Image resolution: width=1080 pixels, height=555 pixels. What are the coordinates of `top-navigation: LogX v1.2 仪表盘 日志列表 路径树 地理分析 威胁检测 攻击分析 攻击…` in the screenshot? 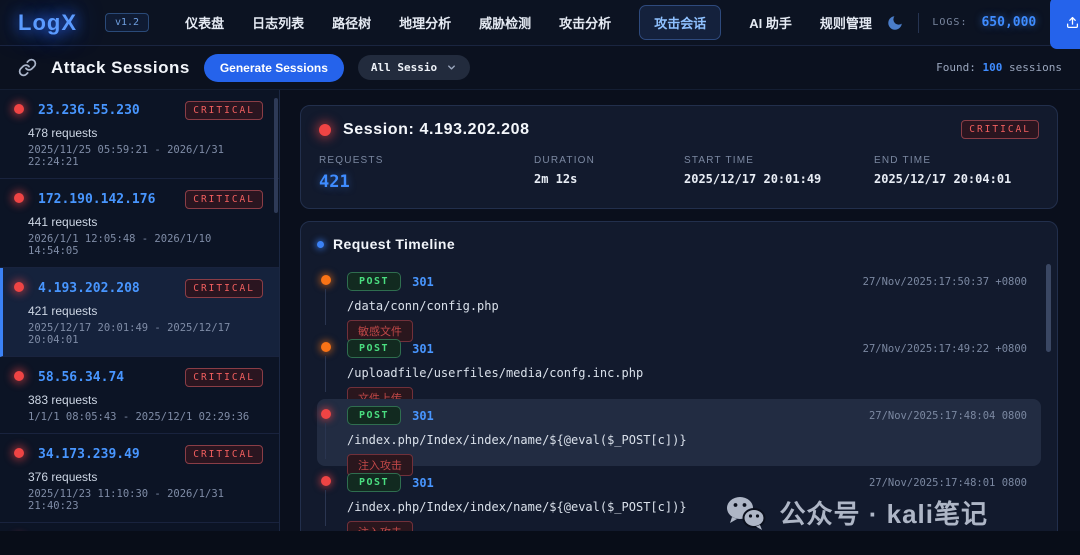 It's located at (540, 24).